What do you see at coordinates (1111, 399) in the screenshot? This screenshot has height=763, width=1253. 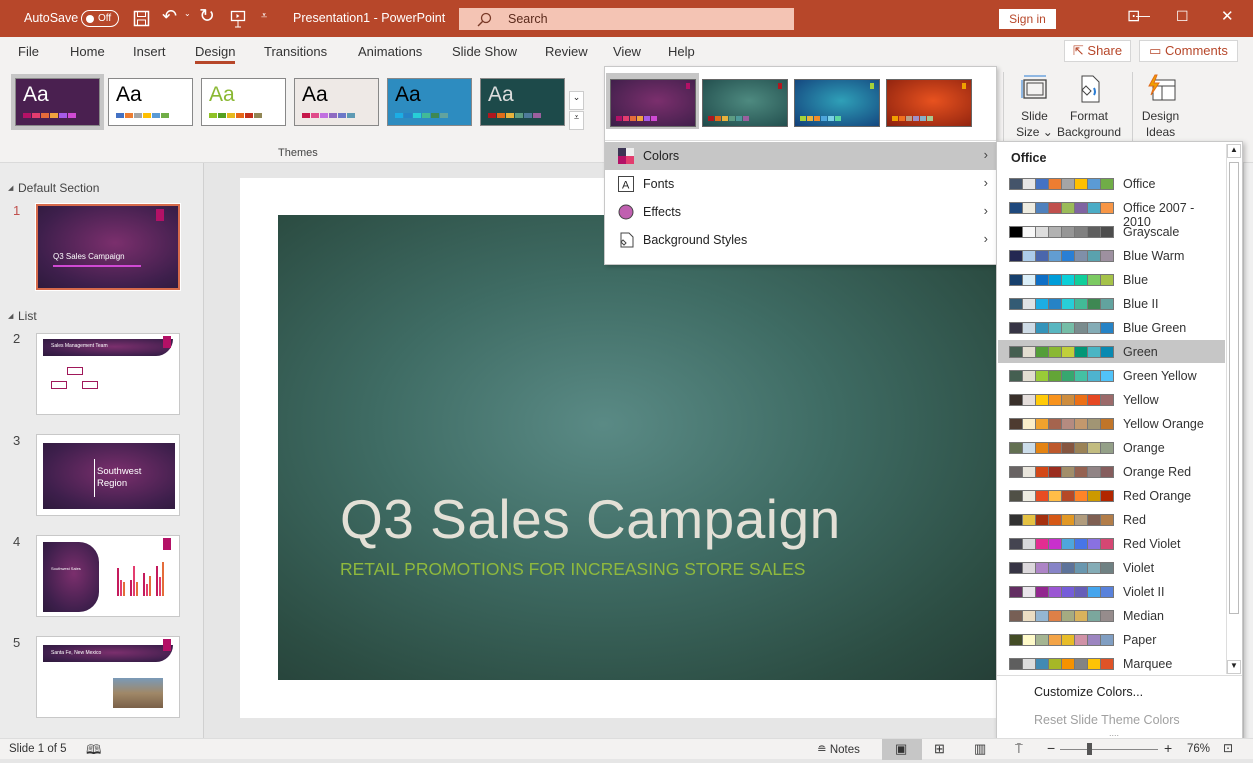 I see `color-scheme-yellow: Yellow` at bounding box center [1111, 399].